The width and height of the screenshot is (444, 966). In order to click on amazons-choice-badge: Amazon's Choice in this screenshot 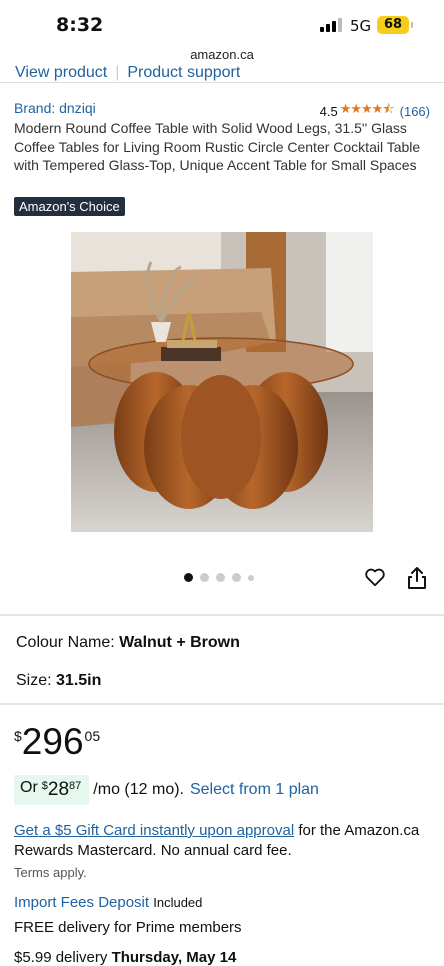, I will do `click(69, 206)`.